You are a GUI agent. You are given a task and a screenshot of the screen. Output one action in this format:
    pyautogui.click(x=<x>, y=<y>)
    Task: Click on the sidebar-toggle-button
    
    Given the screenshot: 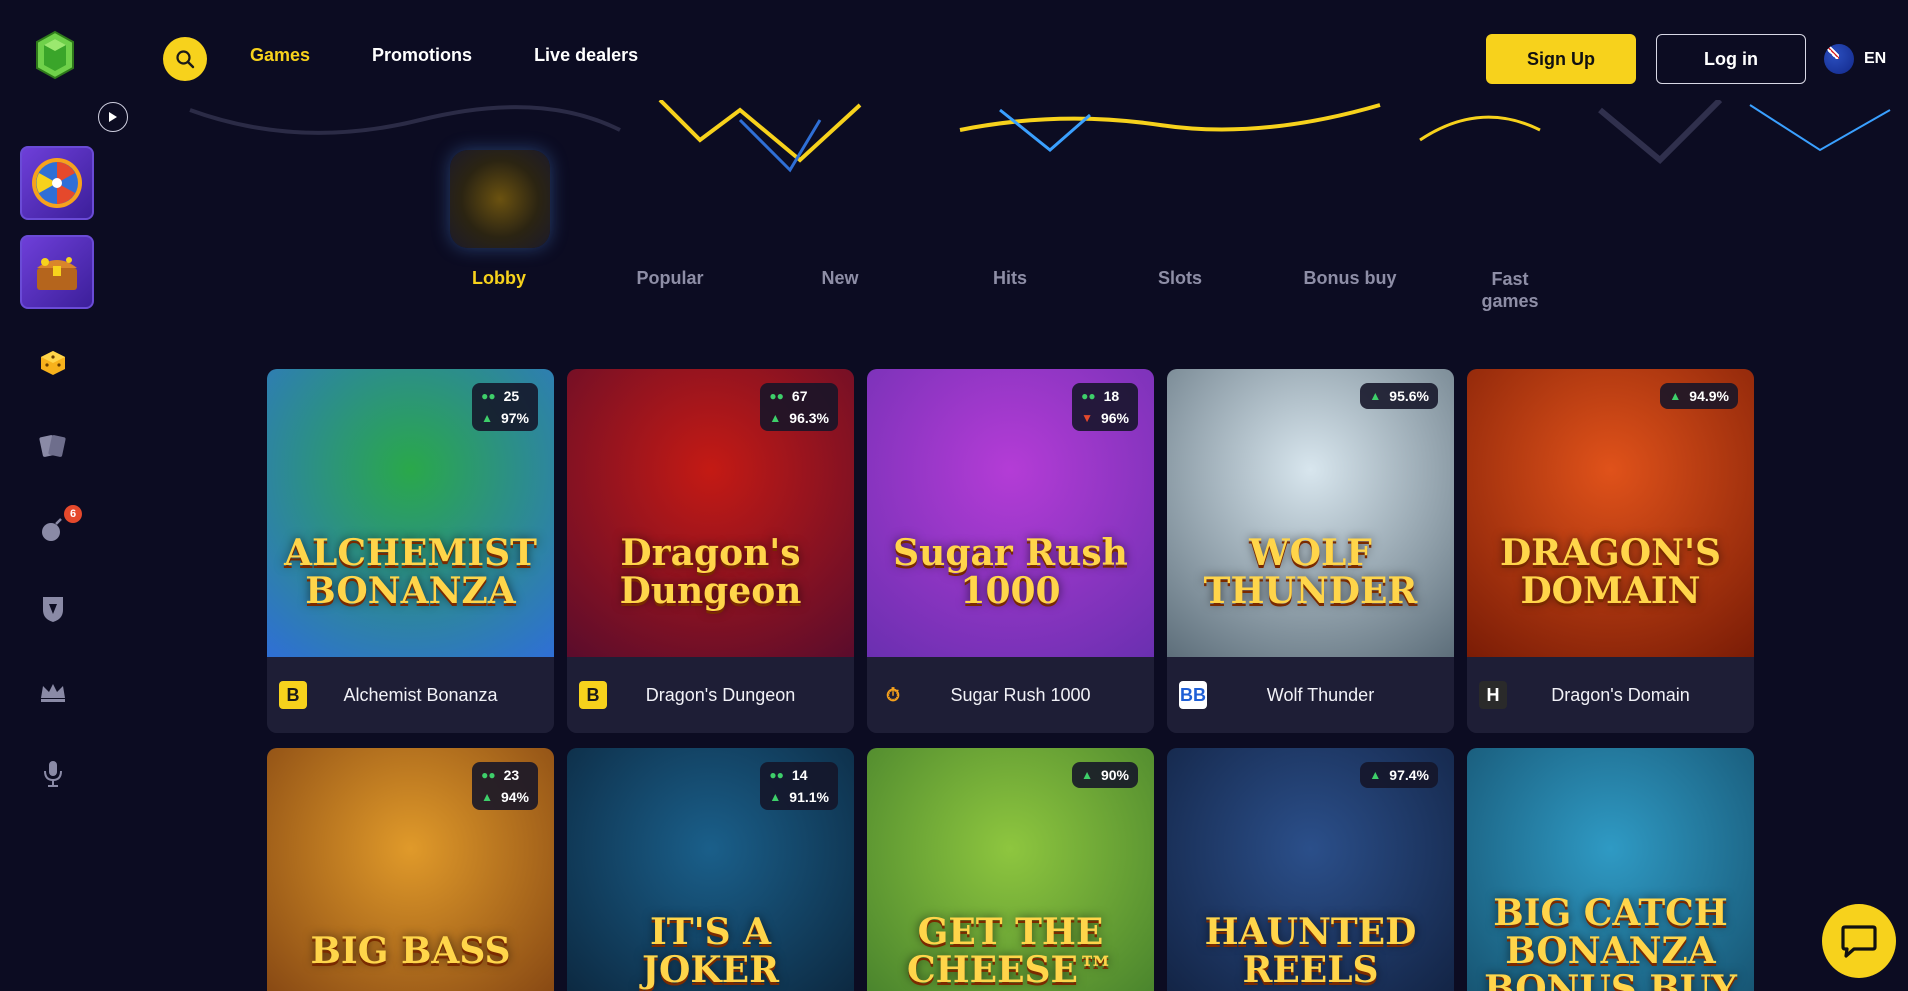 What is the action you would take?
    pyautogui.click(x=113, y=117)
    